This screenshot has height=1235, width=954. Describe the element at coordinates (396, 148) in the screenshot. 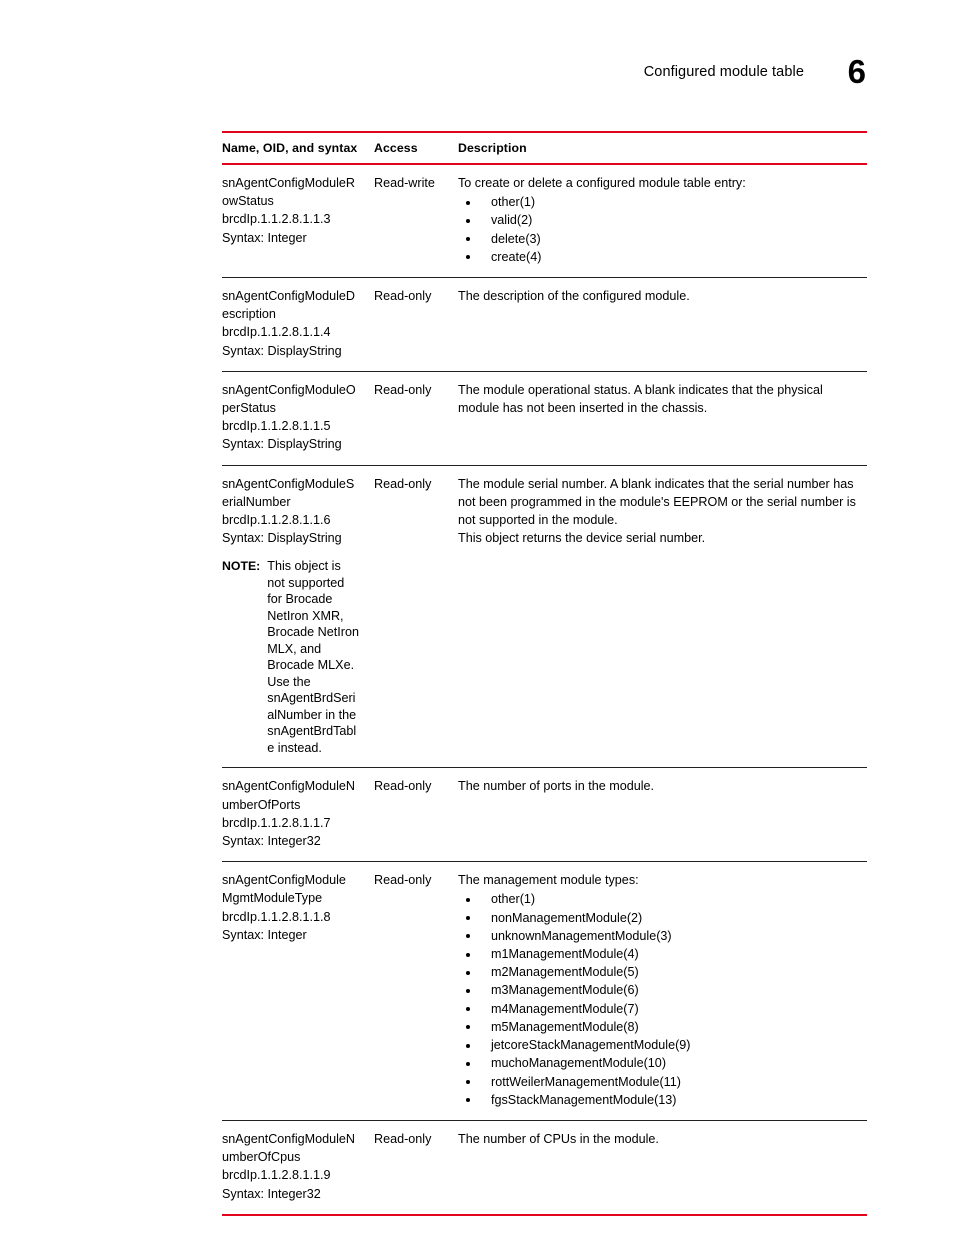

I see `column-header-access: Access` at that location.